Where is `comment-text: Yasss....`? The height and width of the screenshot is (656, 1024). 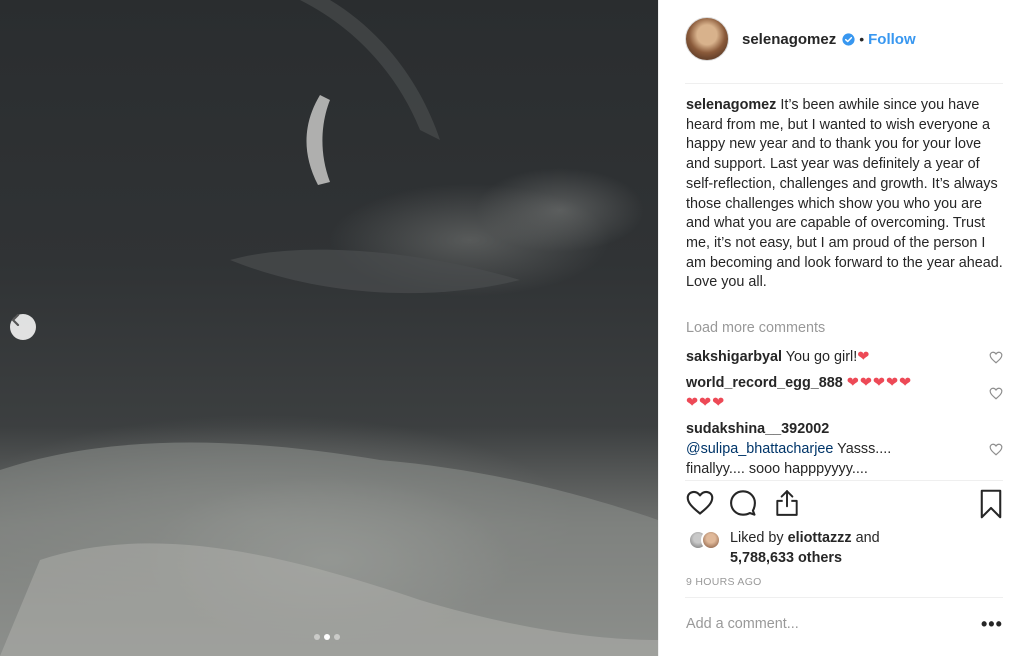
comment-text: Yasss.... is located at coordinates (864, 449).